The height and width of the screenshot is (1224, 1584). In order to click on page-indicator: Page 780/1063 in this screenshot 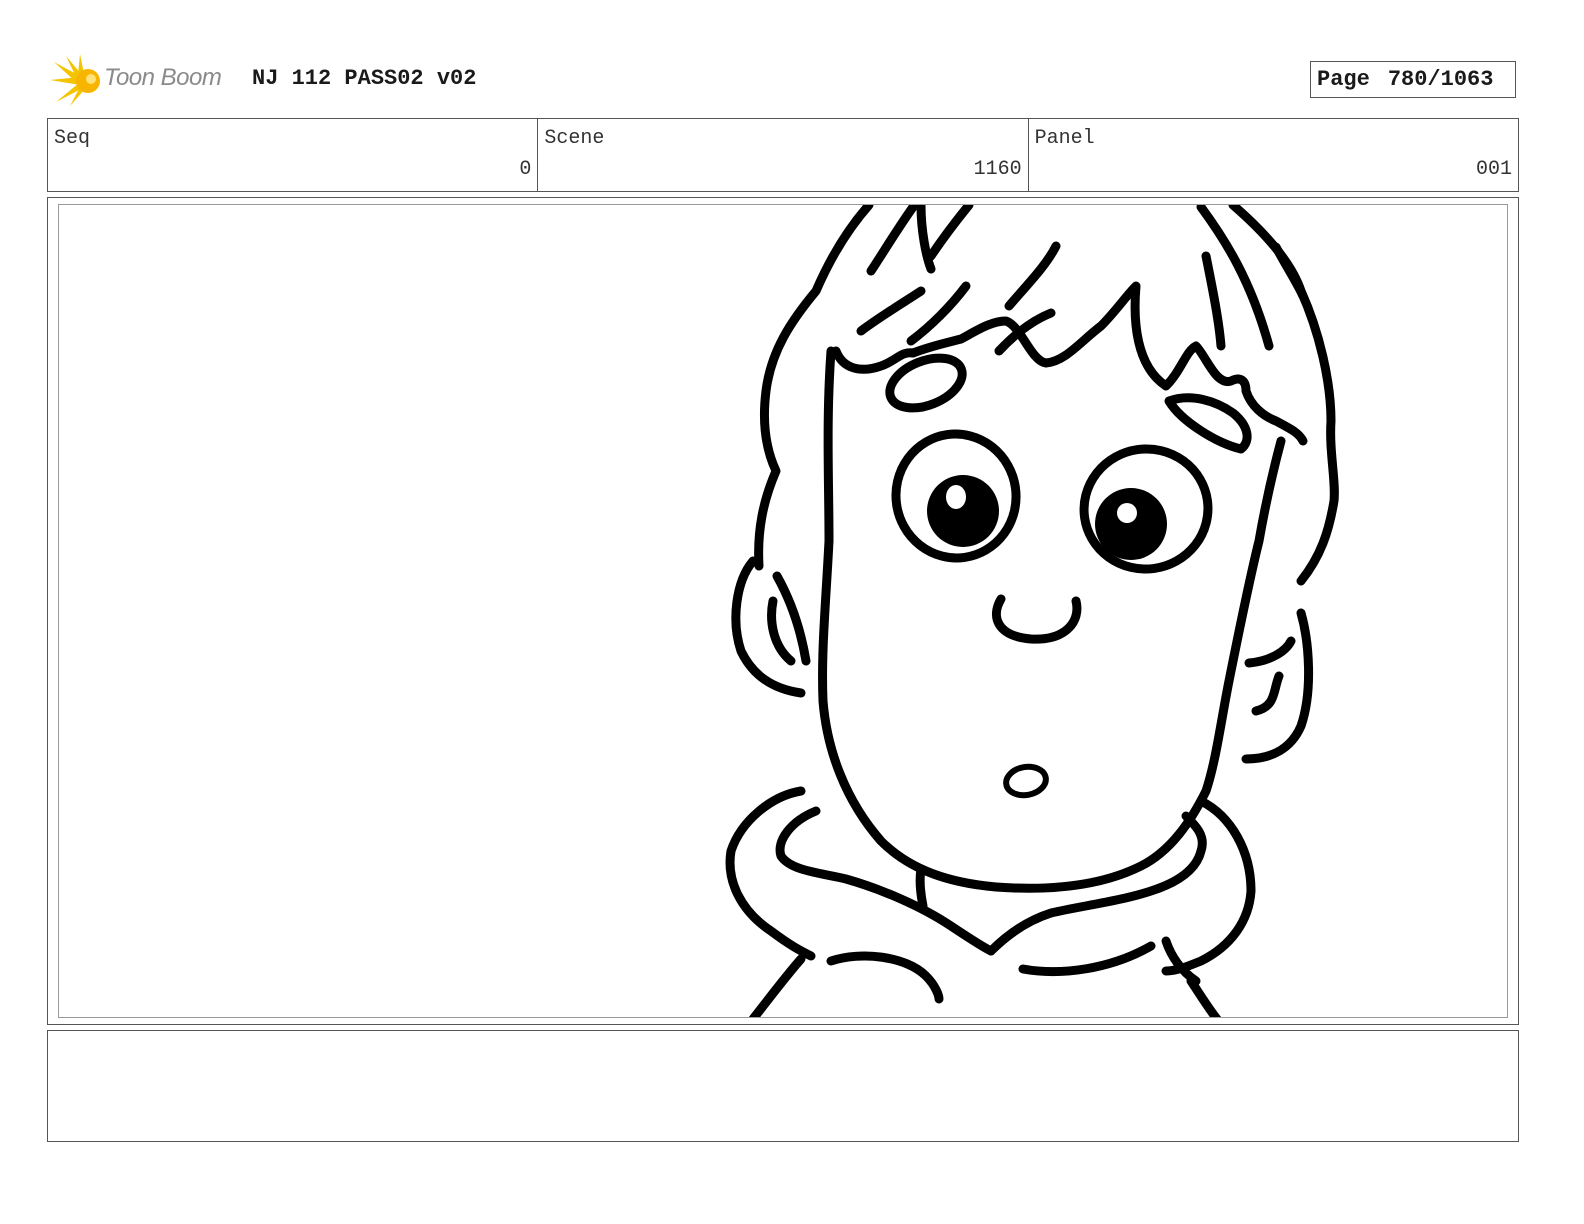, I will do `click(1413, 79)`.